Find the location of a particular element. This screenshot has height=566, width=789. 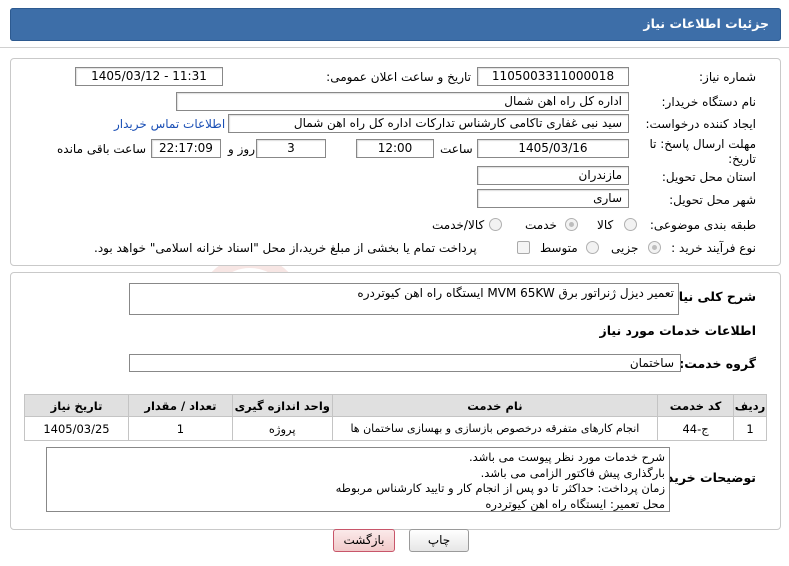

province-label: استان محل تحویل: is located at coordinates (708, 177).